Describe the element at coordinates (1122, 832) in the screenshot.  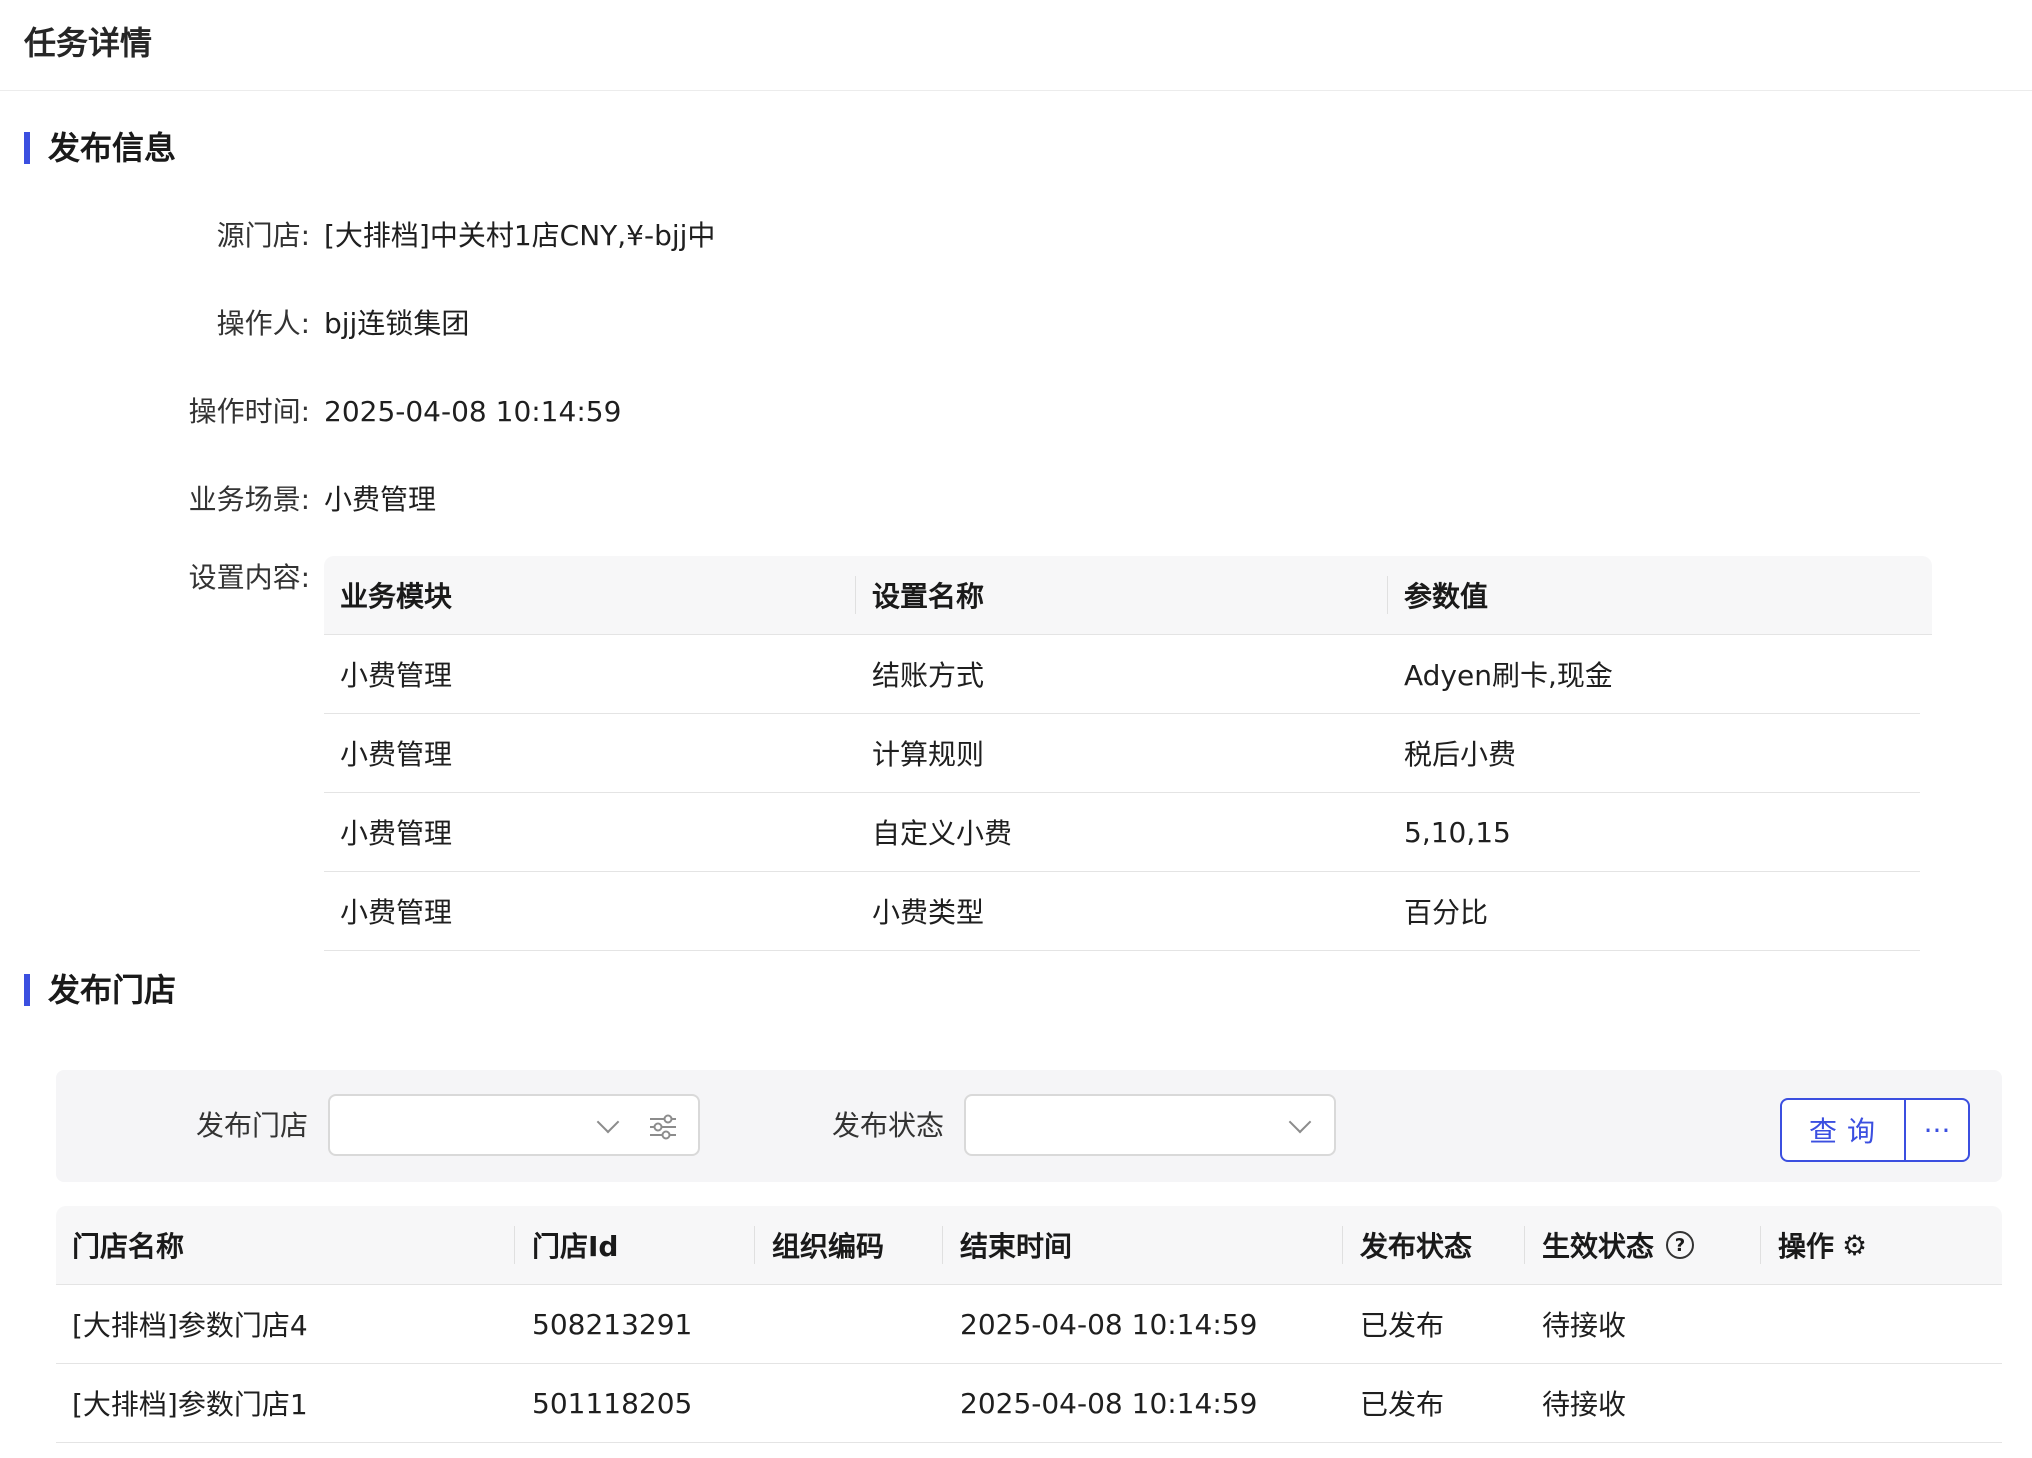
I see `table-row: 小费管理 自定义小费 5,10,15` at that location.